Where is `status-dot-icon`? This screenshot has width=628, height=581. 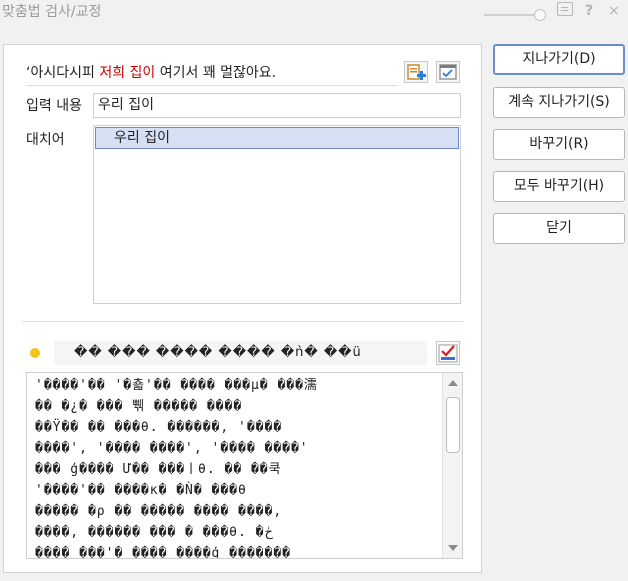 status-dot-icon is located at coordinates (35, 353).